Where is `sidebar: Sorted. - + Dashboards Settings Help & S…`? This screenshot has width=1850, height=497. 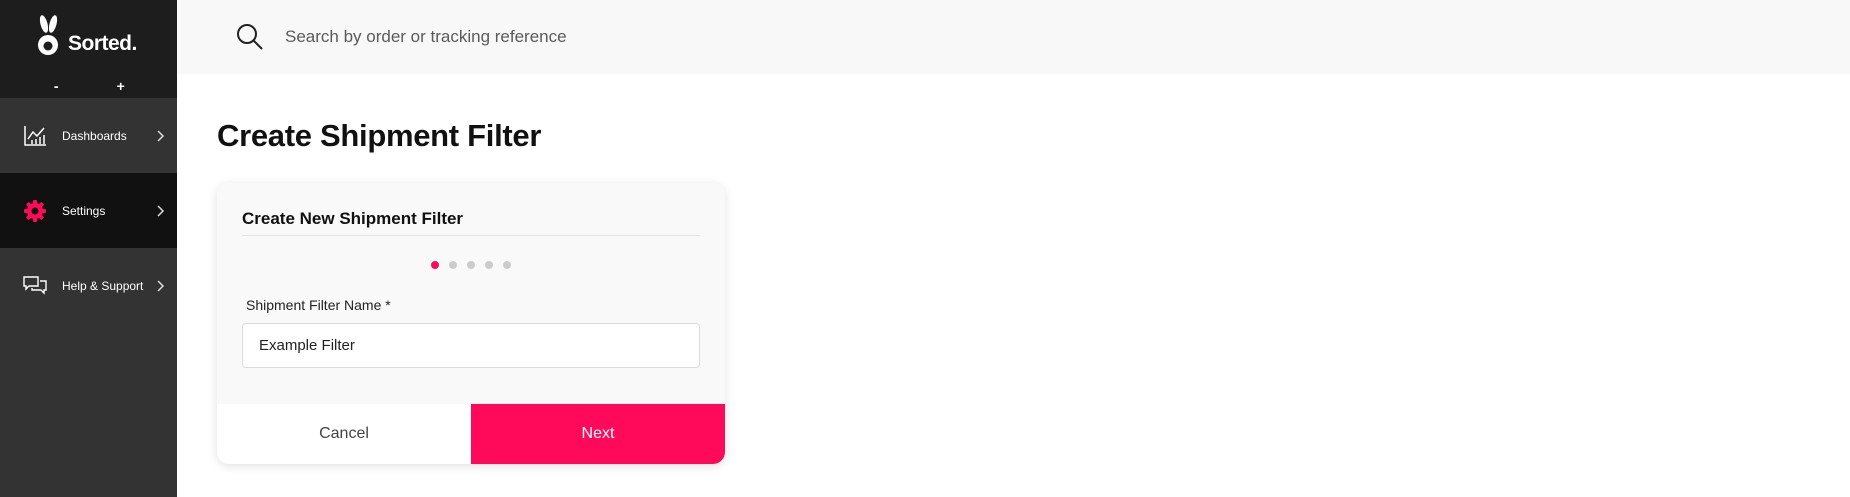 sidebar: Sorted. - + Dashboards Settings Help & S… is located at coordinates (88, 248).